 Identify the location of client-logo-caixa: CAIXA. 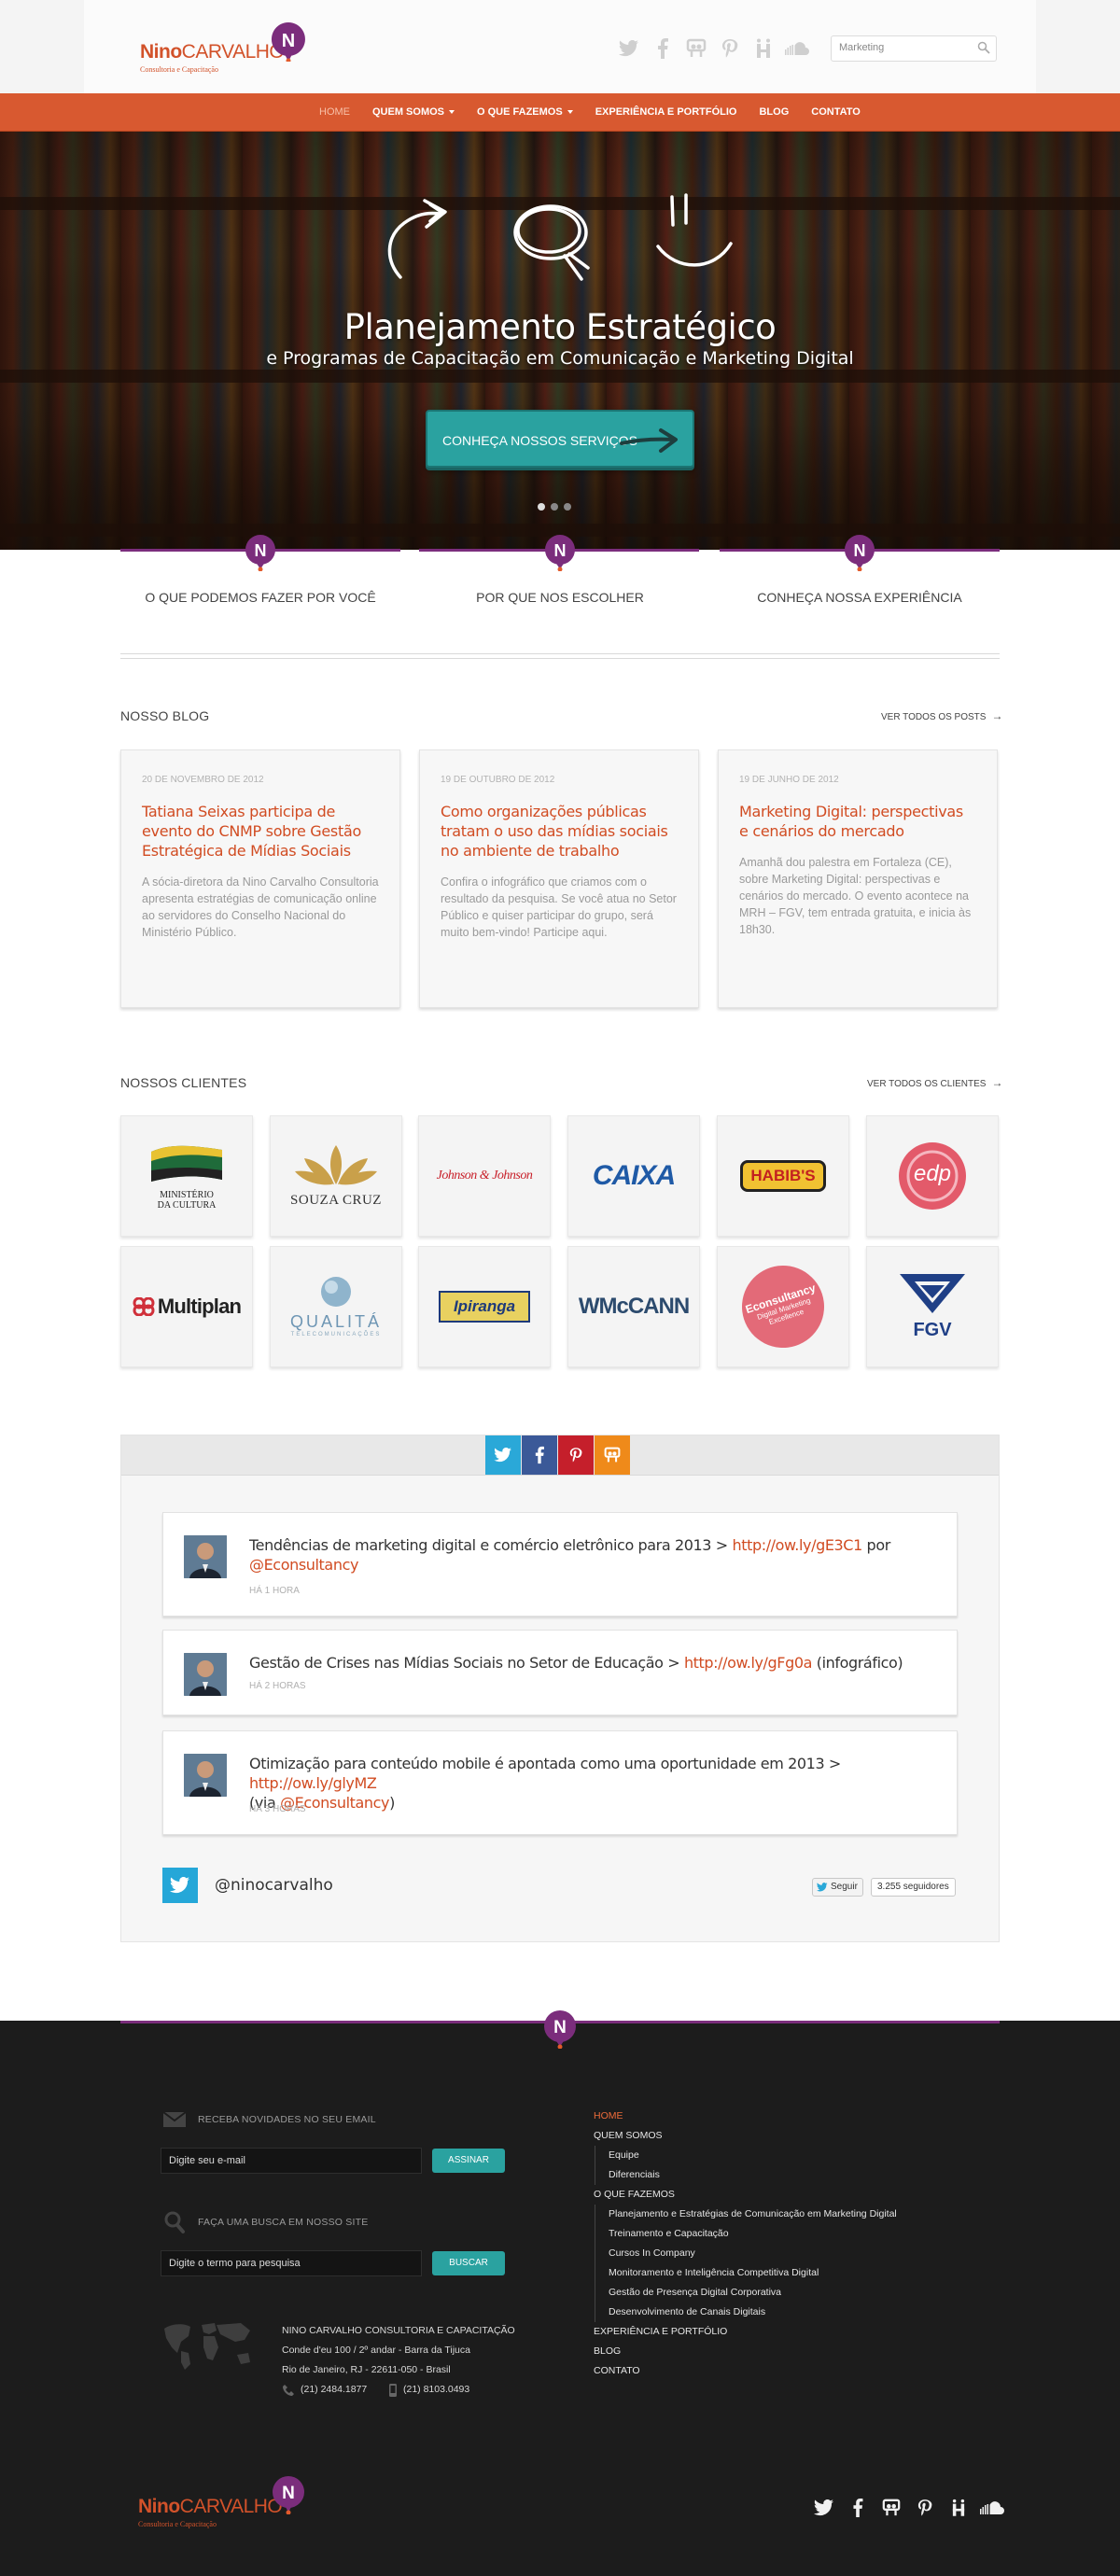
(633, 1176).